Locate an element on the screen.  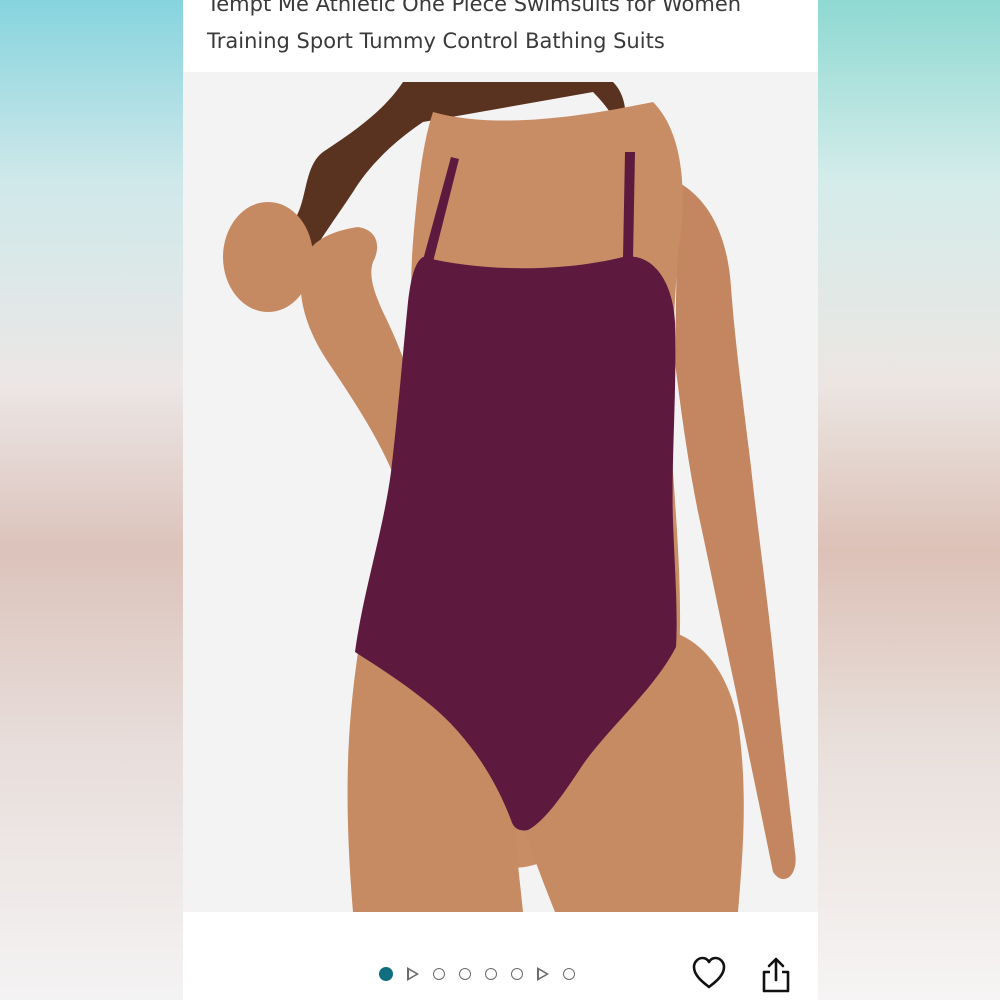
left-hand is located at coordinates (268, 257).